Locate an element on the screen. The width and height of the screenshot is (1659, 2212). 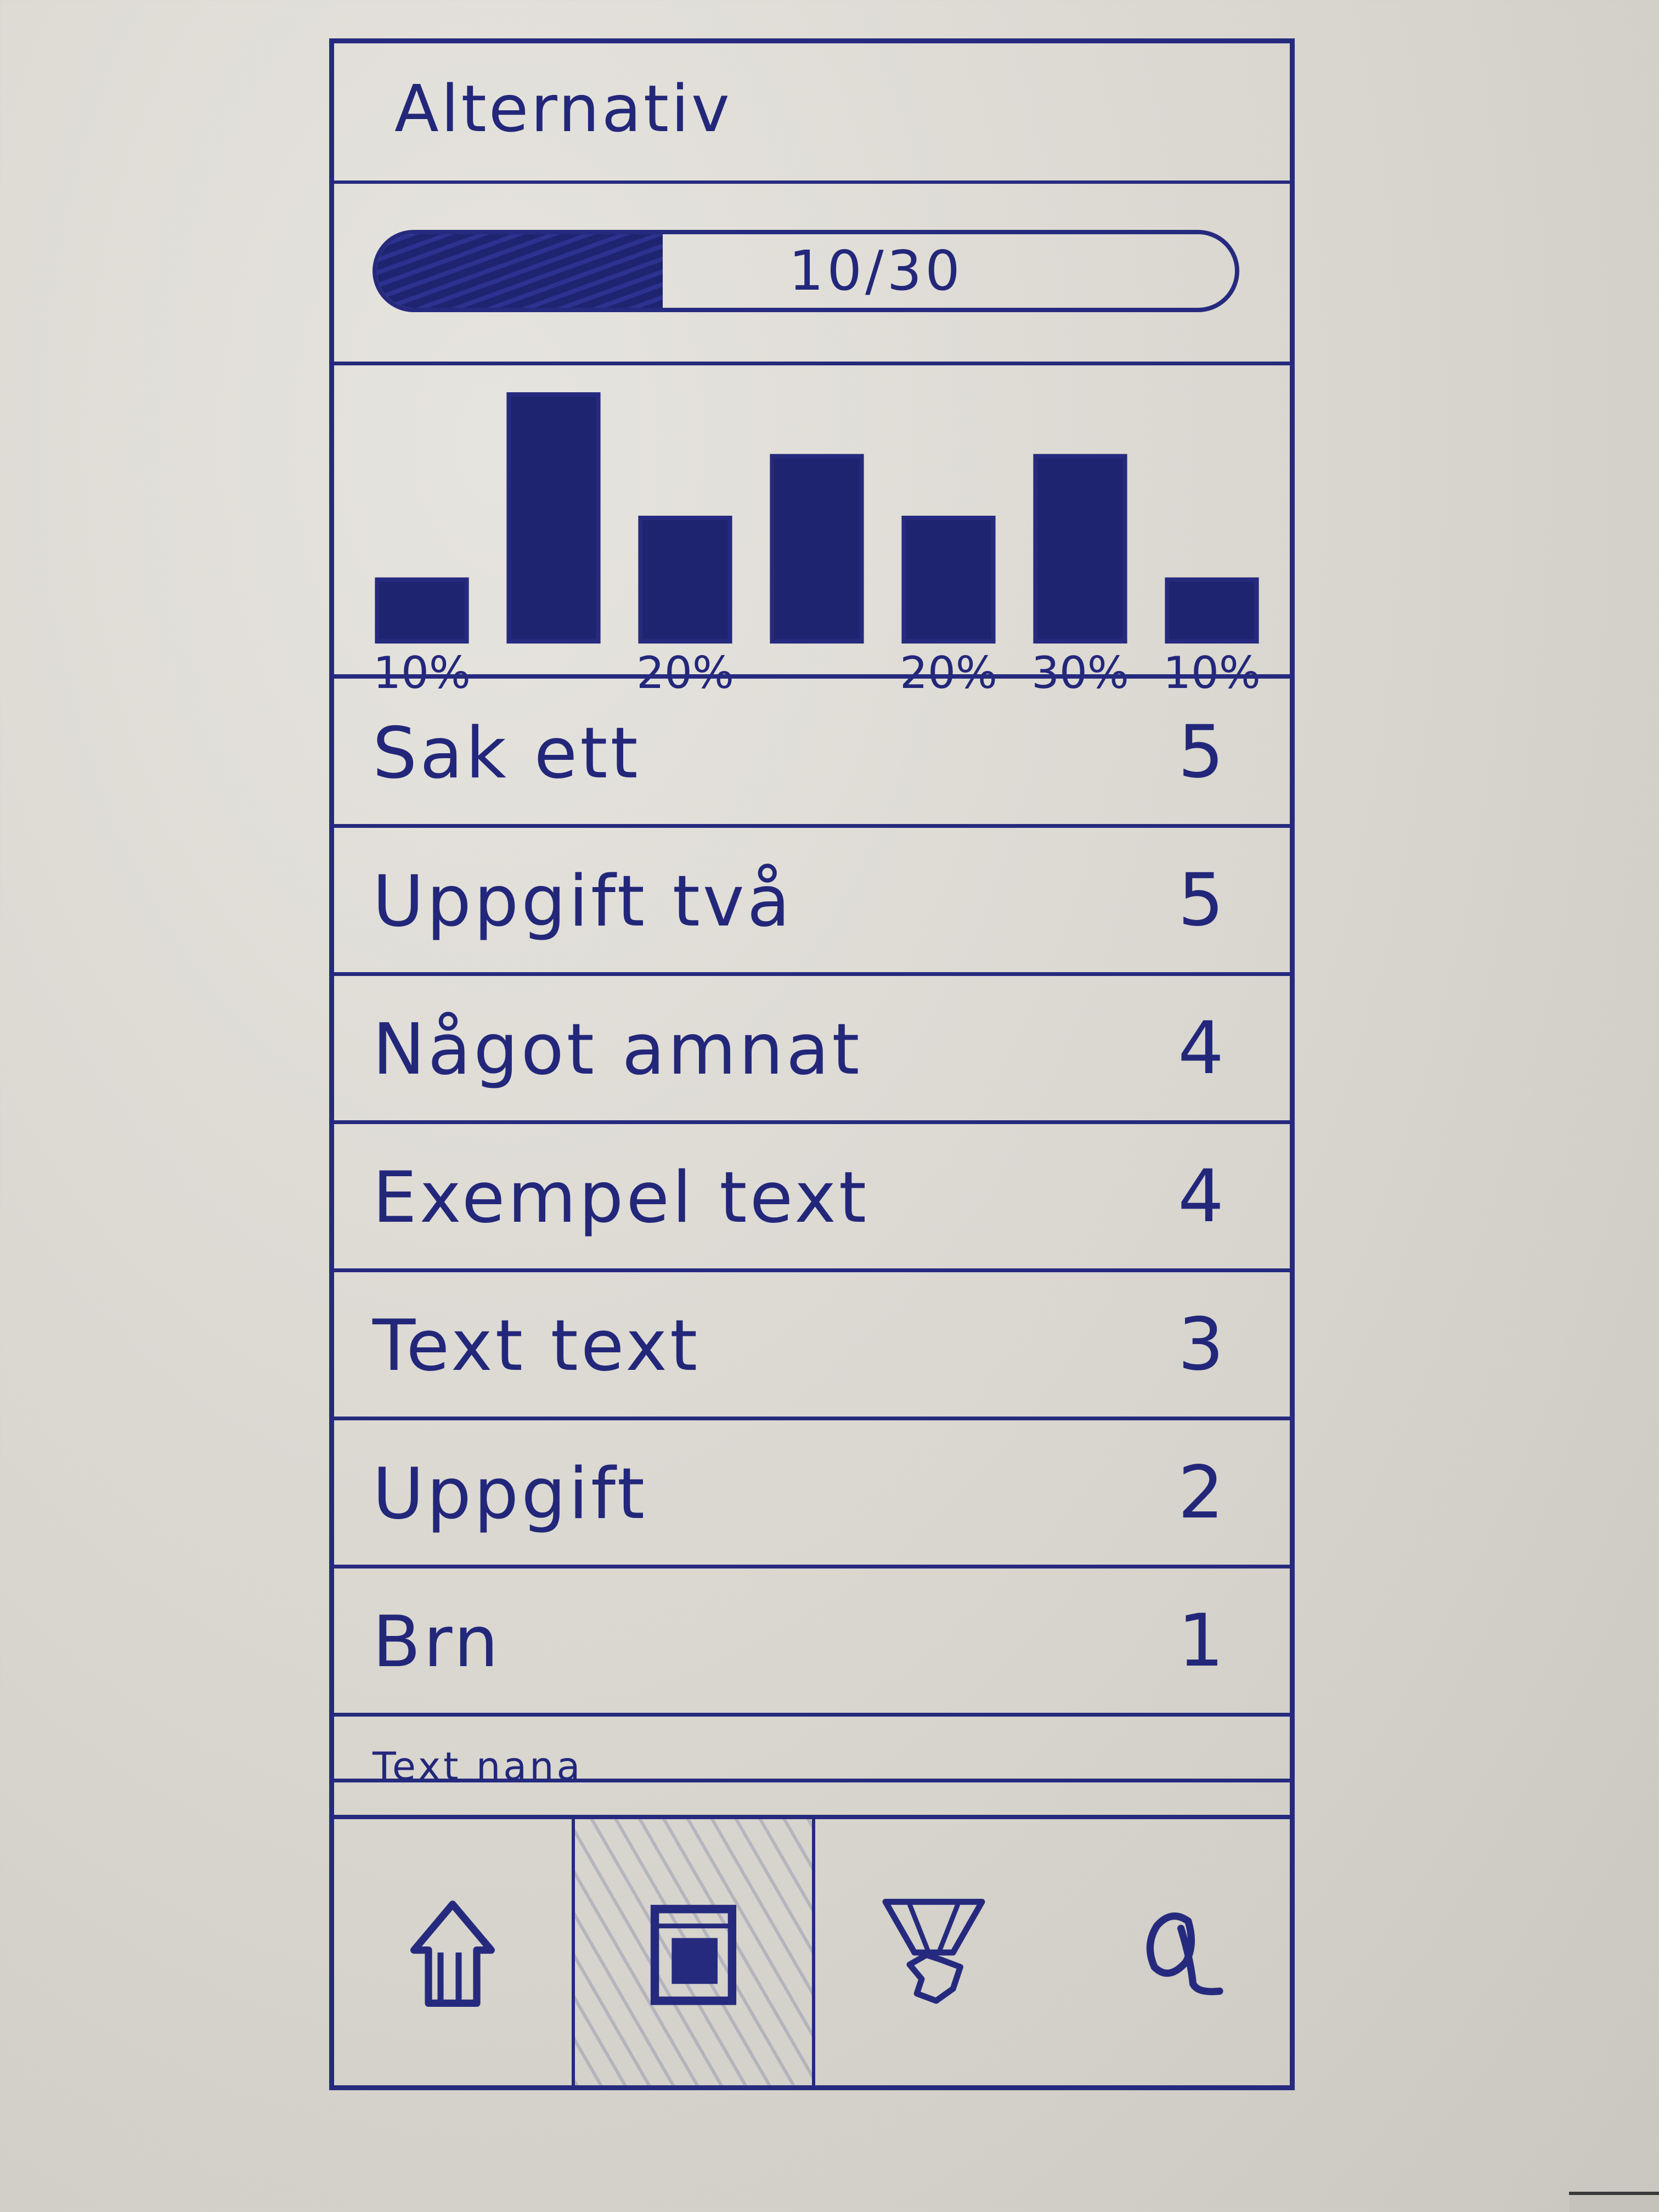
list-item-label: Uppgift is located at coordinates (510, 1494).